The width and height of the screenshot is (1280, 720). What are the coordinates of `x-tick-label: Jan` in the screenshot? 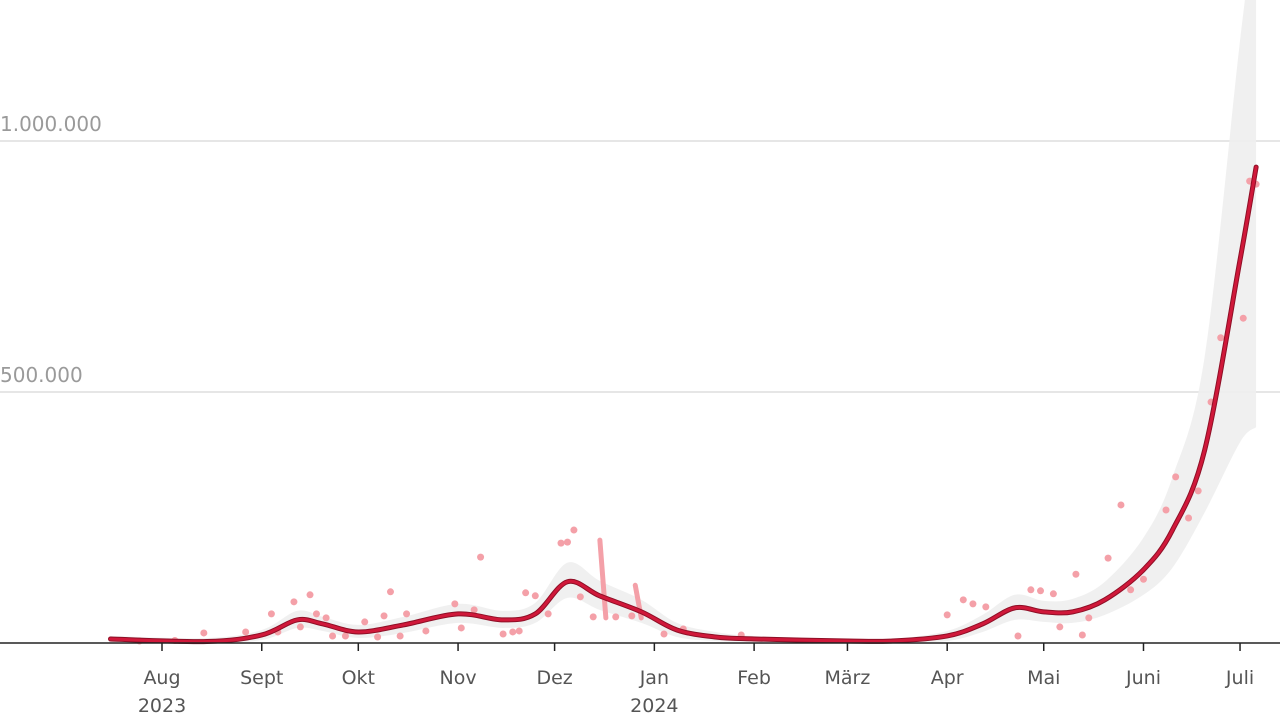 It's located at (654, 678).